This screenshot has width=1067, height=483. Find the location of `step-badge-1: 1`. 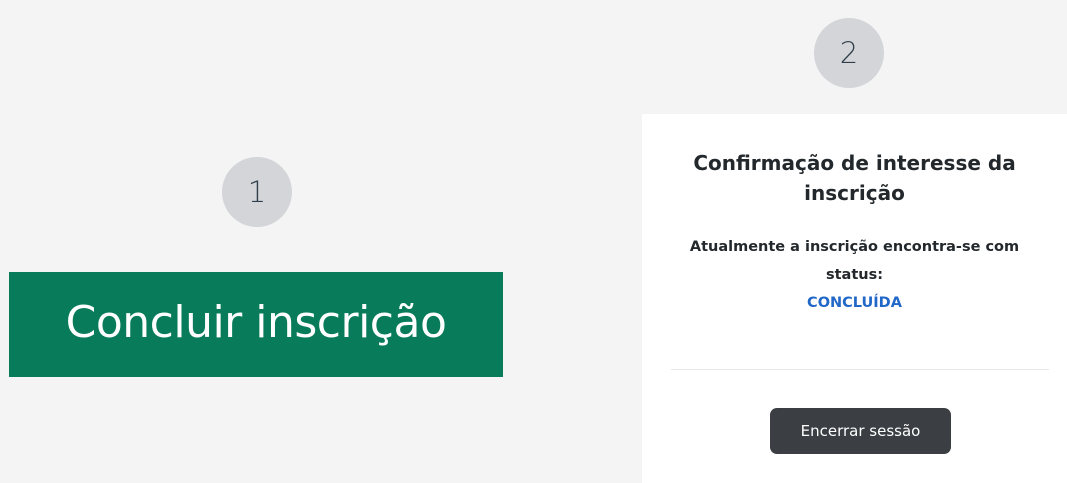

step-badge-1: 1 is located at coordinates (257, 192).